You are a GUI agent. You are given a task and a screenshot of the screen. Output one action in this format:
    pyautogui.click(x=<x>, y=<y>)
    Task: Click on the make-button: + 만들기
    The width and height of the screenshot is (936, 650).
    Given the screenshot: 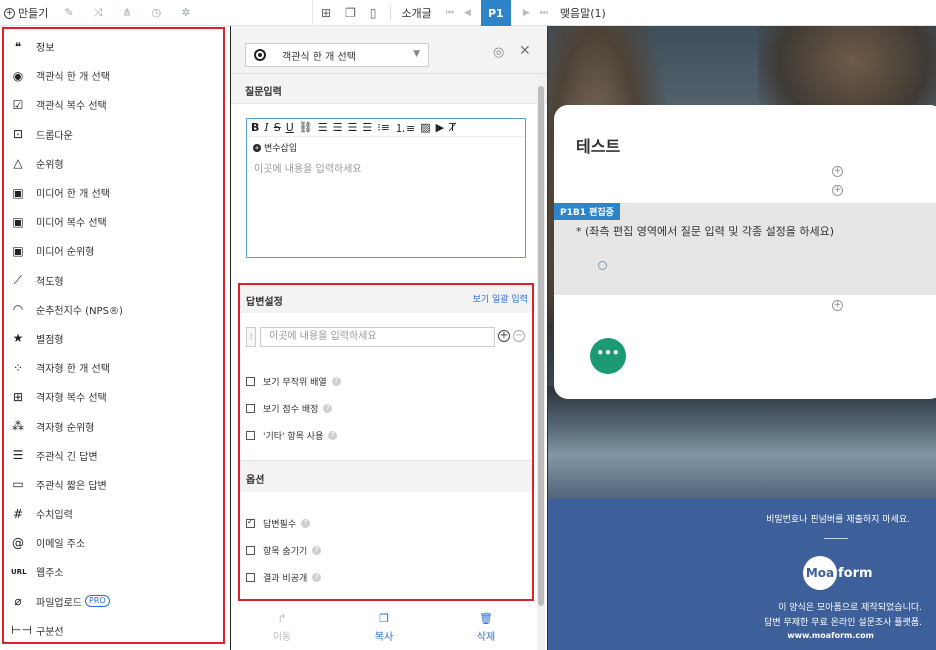 What is the action you would take?
    pyautogui.click(x=26, y=13)
    